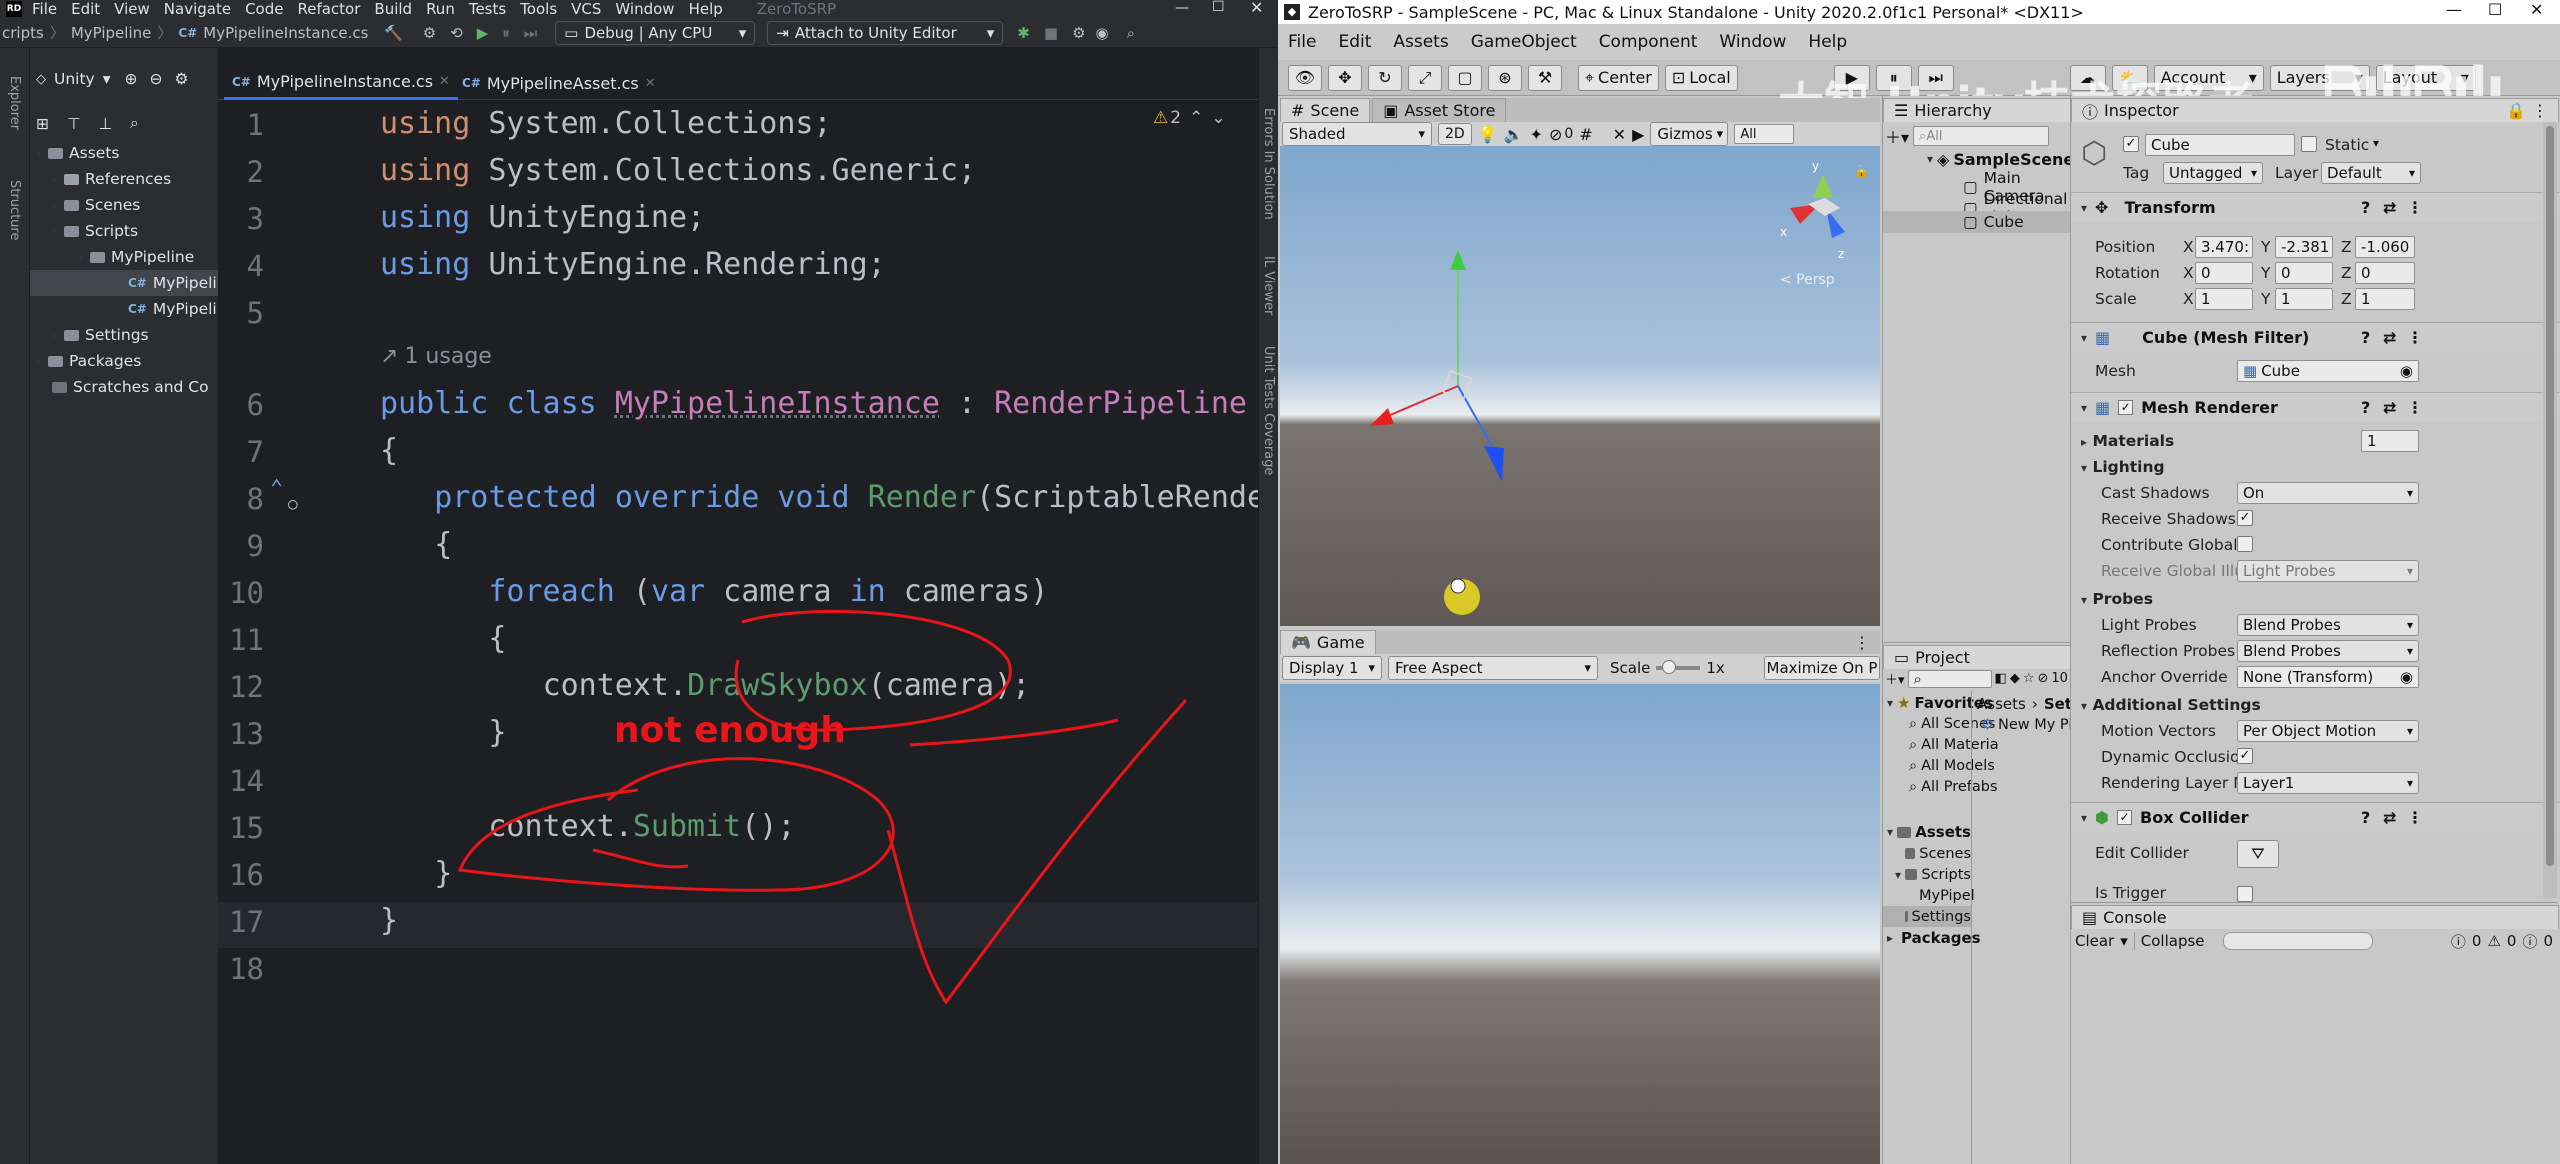 The height and width of the screenshot is (1164, 2560). I want to click on reflection-probes-dropdown: Blend Probes, so click(2328, 651).